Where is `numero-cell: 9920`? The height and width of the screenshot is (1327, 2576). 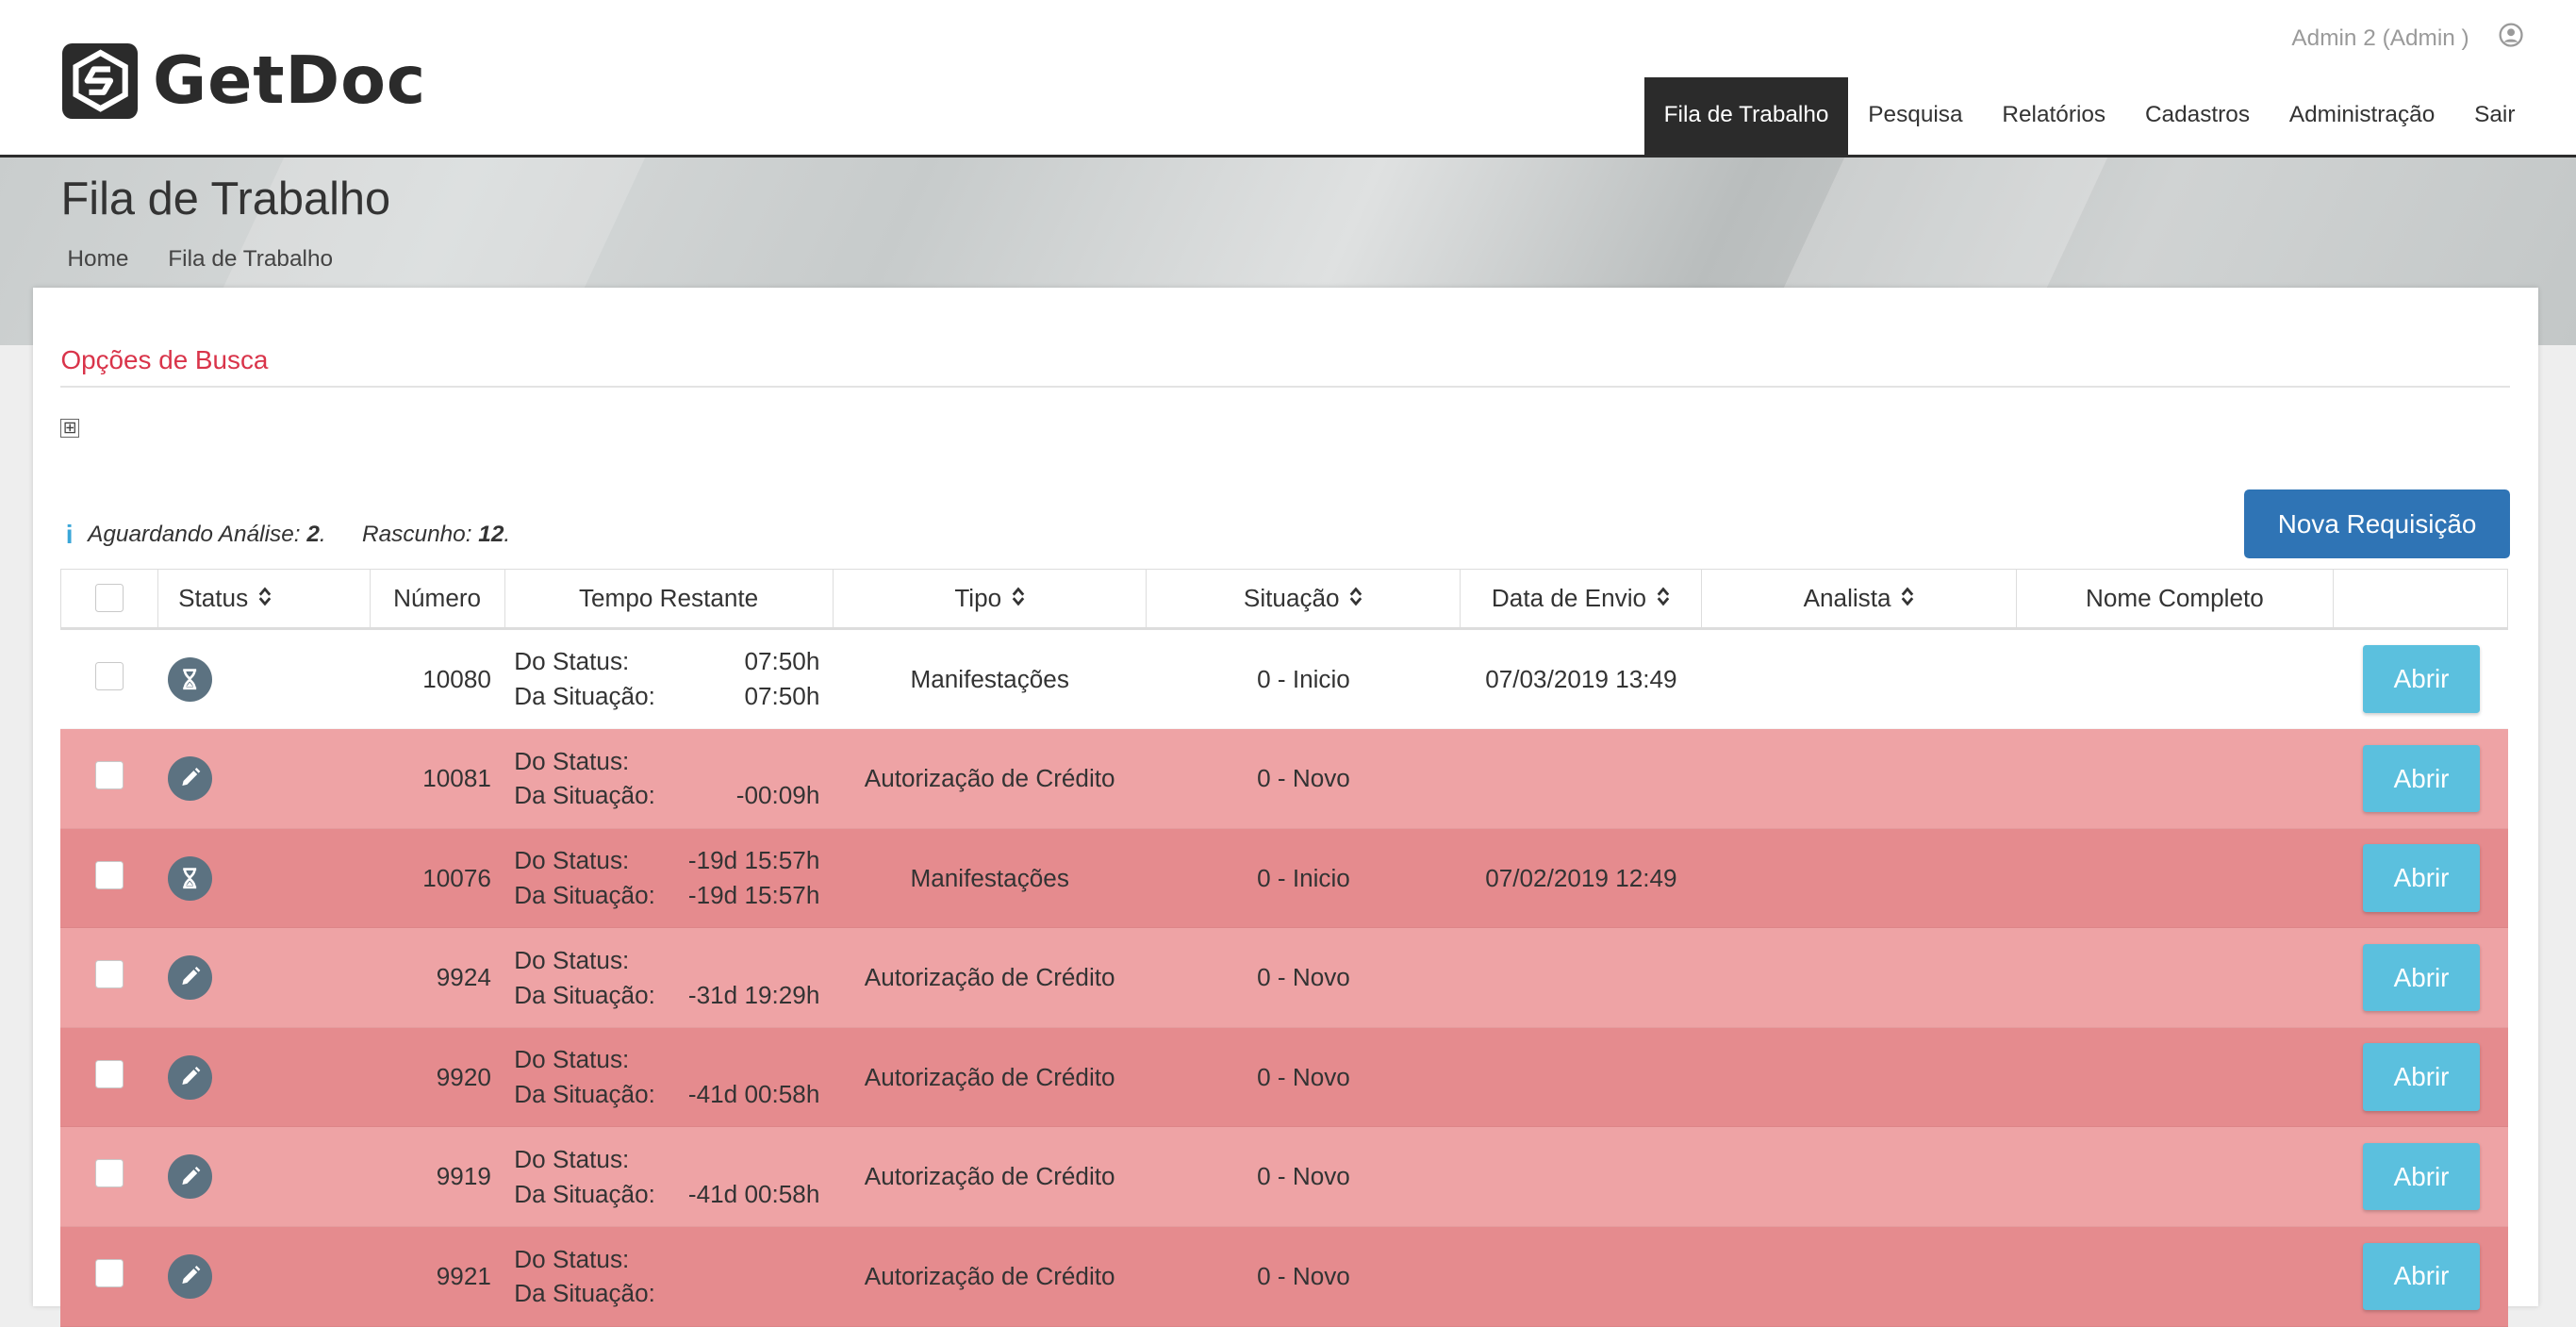 numero-cell: 9920 is located at coordinates (463, 1076).